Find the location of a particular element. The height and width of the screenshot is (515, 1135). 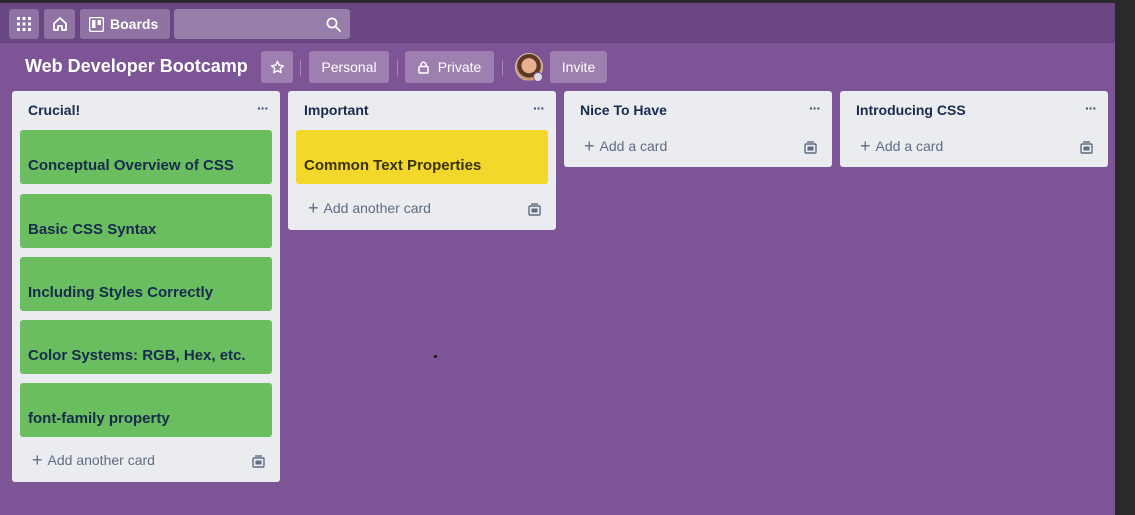

apps-grid-icon is located at coordinates (24, 24).